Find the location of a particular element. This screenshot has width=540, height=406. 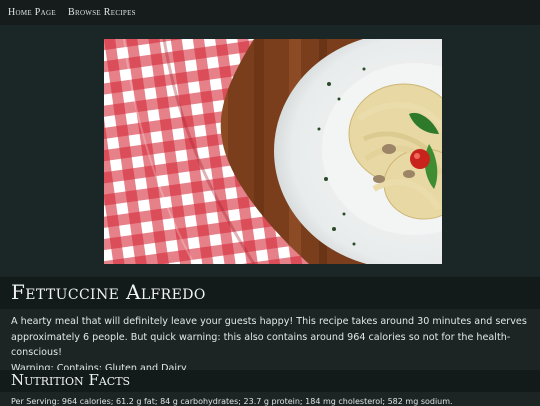

nav-link-home: Home Page is located at coordinates (32, 12).